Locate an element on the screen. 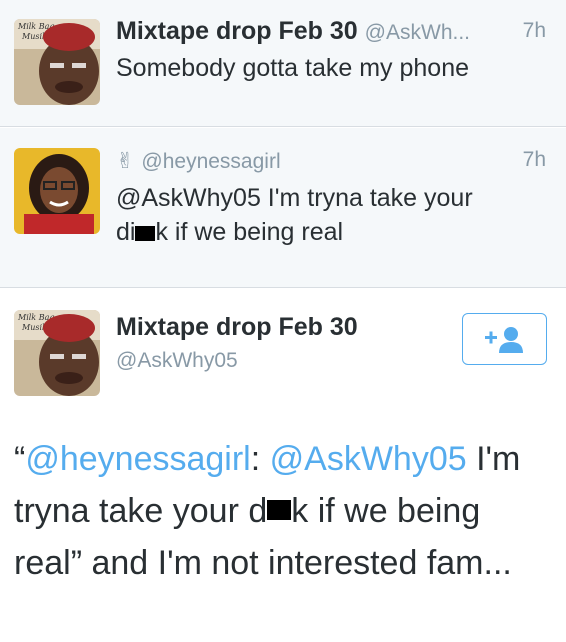 The image size is (566, 642). display-name-text: Mixtape drop Feb 30 is located at coordinates (237, 31).